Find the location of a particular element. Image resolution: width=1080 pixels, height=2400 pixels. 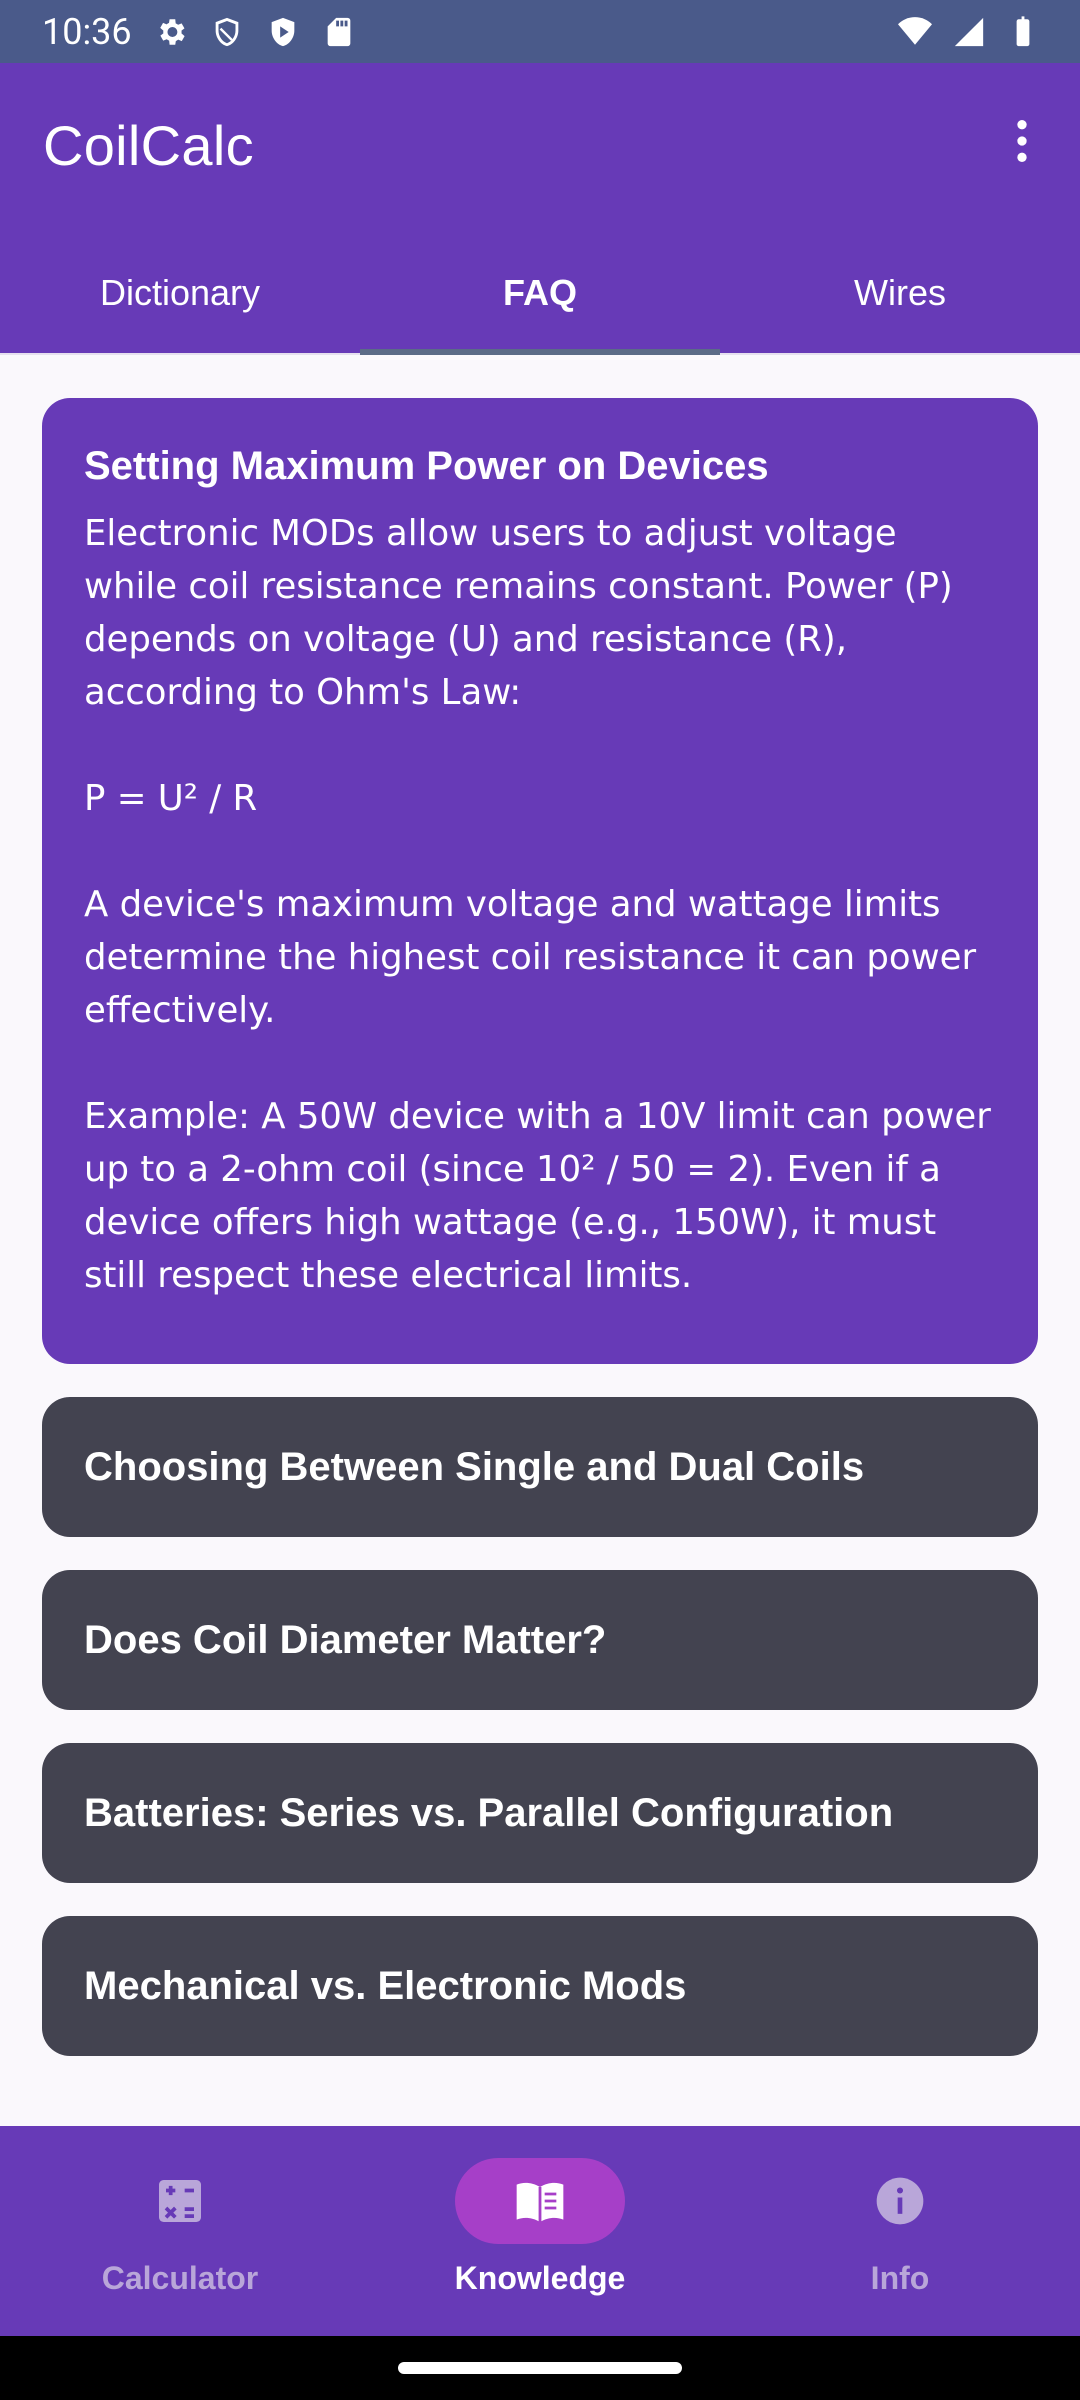

bottom-navigation: Calculator Knowledge Info is located at coordinates (540, 2231).